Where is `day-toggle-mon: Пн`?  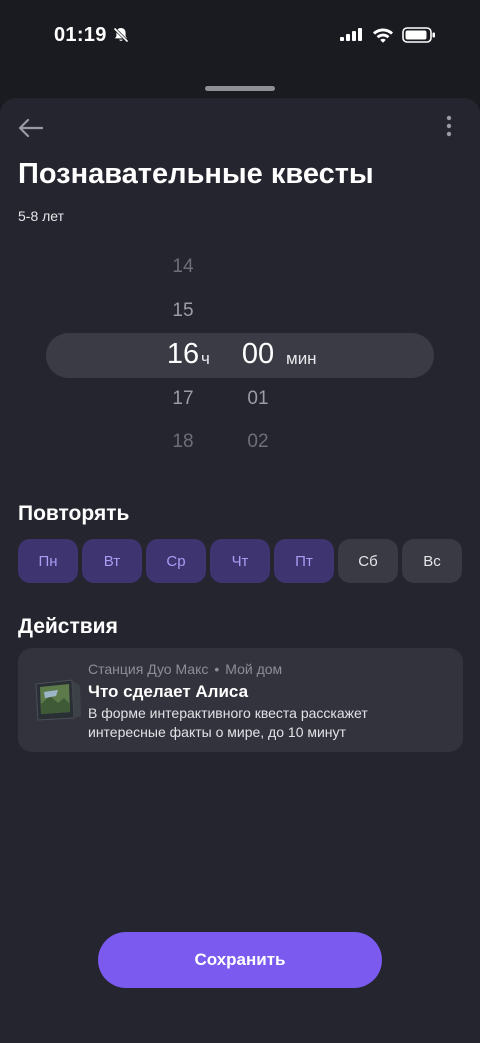
day-toggle-mon: Пн is located at coordinates (48, 561).